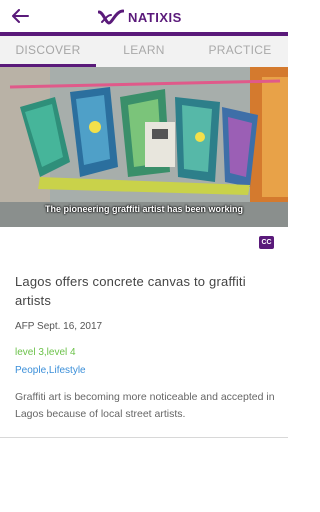 This screenshot has height=512, width=320. Describe the element at coordinates (111, 17) in the screenshot. I see `natixis-logo-mark-icon` at that location.